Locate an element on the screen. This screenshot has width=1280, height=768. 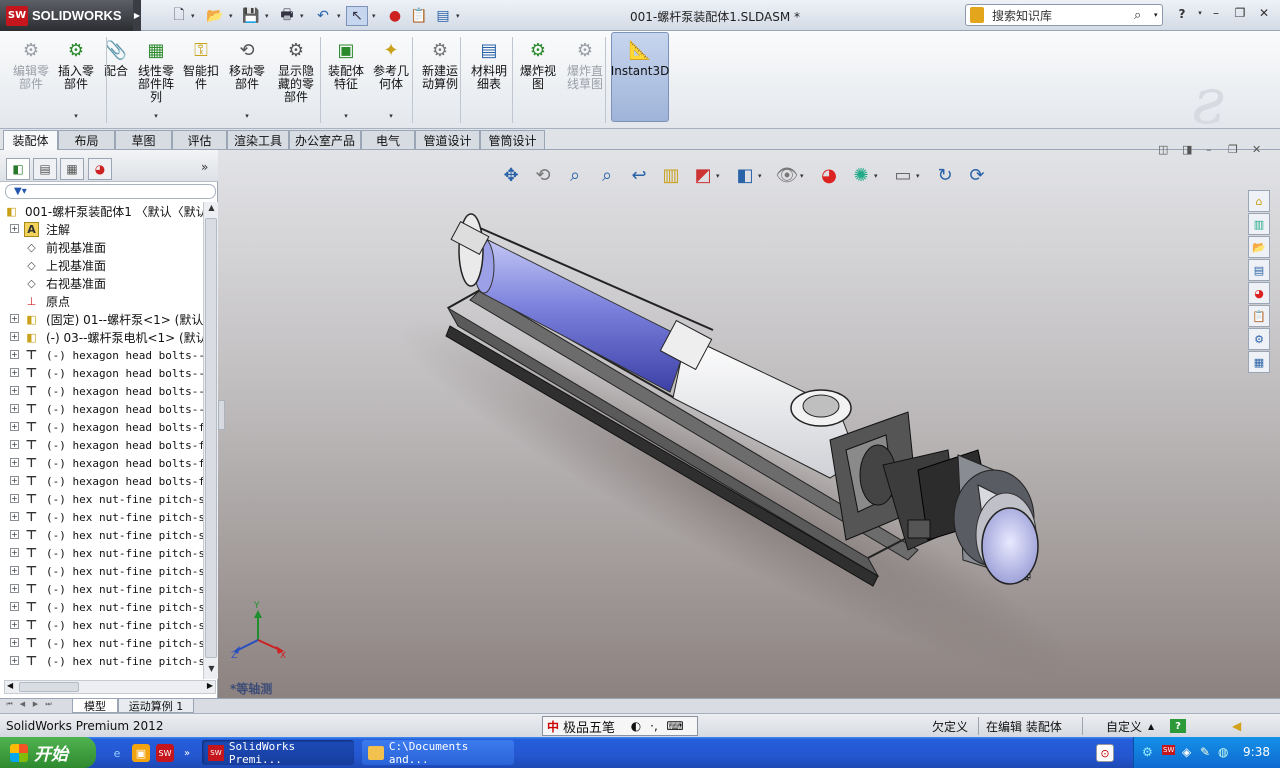
tree-vertical-scrollbar: ▲ ▼ is located at coordinates (210, 440).